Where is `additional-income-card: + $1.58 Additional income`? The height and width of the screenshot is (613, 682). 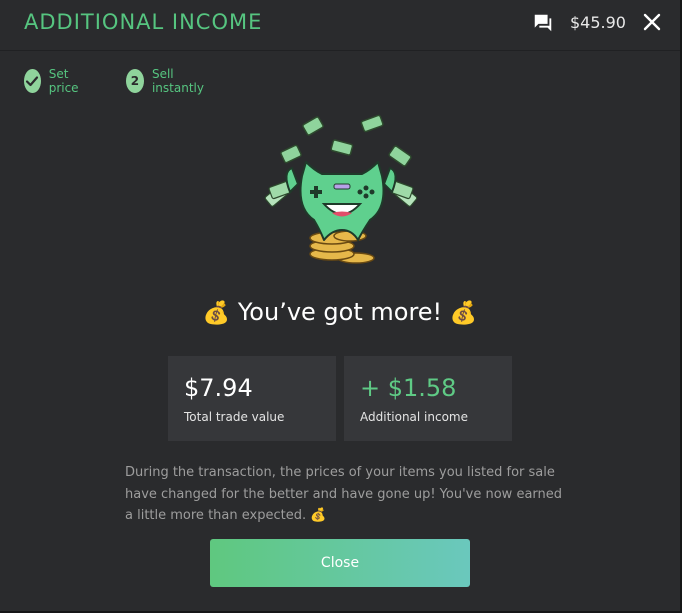 additional-income-card: + $1.58 Additional income is located at coordinates (428, 398).